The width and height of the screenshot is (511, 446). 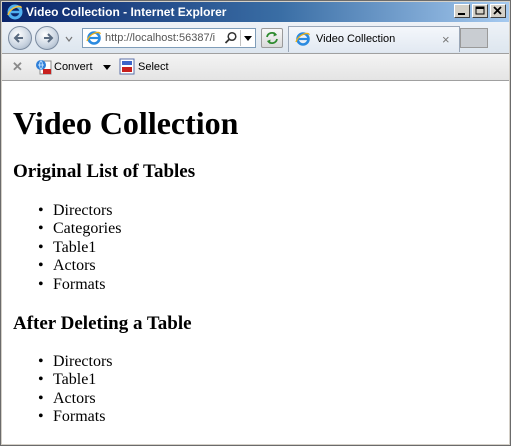 I want to click on refresh-icon, so click(x=272, y=38).